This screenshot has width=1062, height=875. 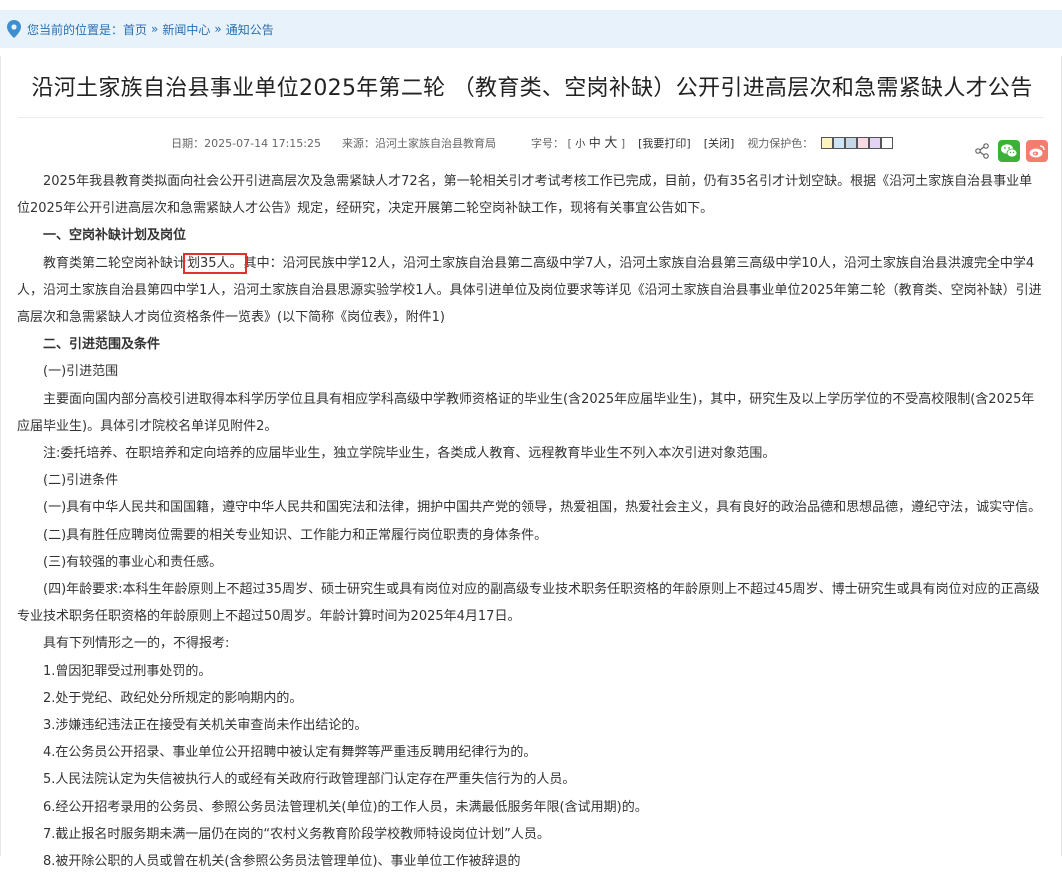 I want to click on breadcrumb-notice-link: 通知公告, so click(x=250, y=29).